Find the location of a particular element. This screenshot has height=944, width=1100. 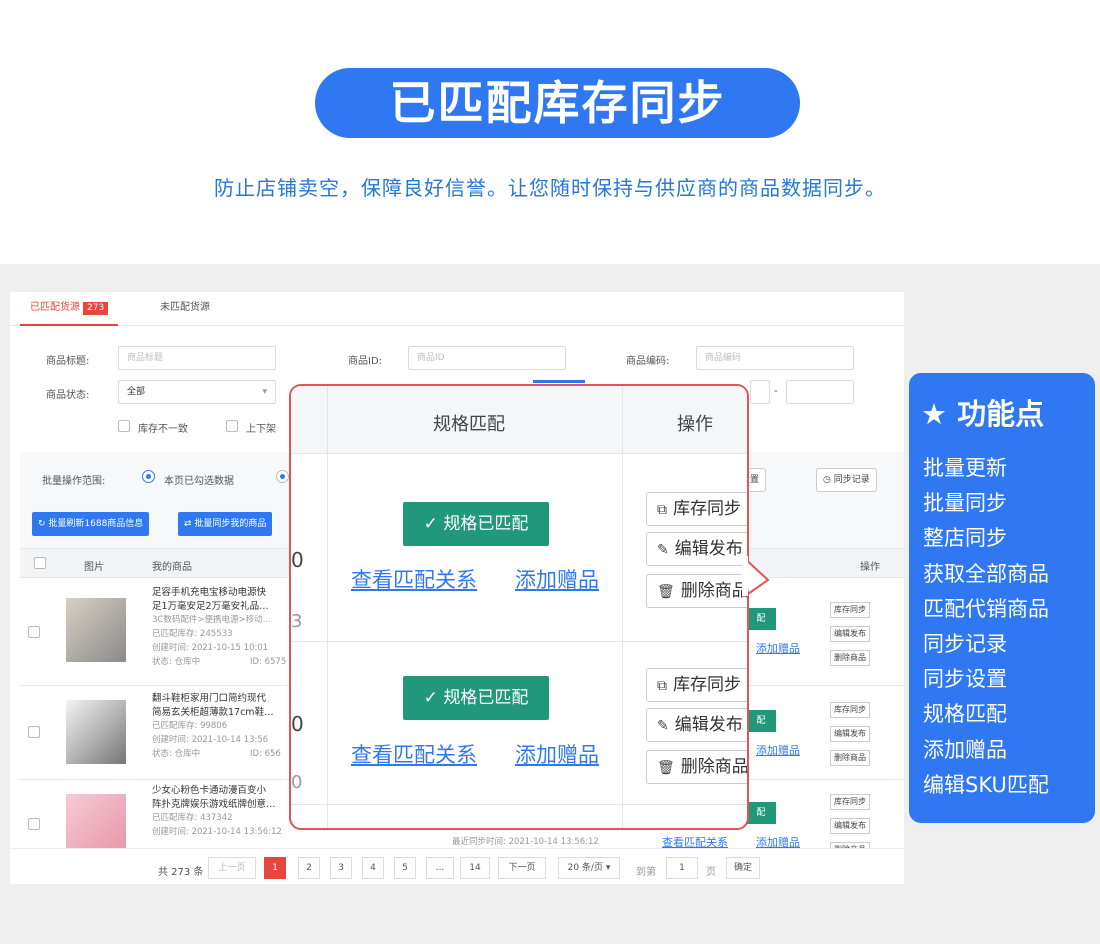

stock-mismatch-checkbox is located at coordinates (124, 426).